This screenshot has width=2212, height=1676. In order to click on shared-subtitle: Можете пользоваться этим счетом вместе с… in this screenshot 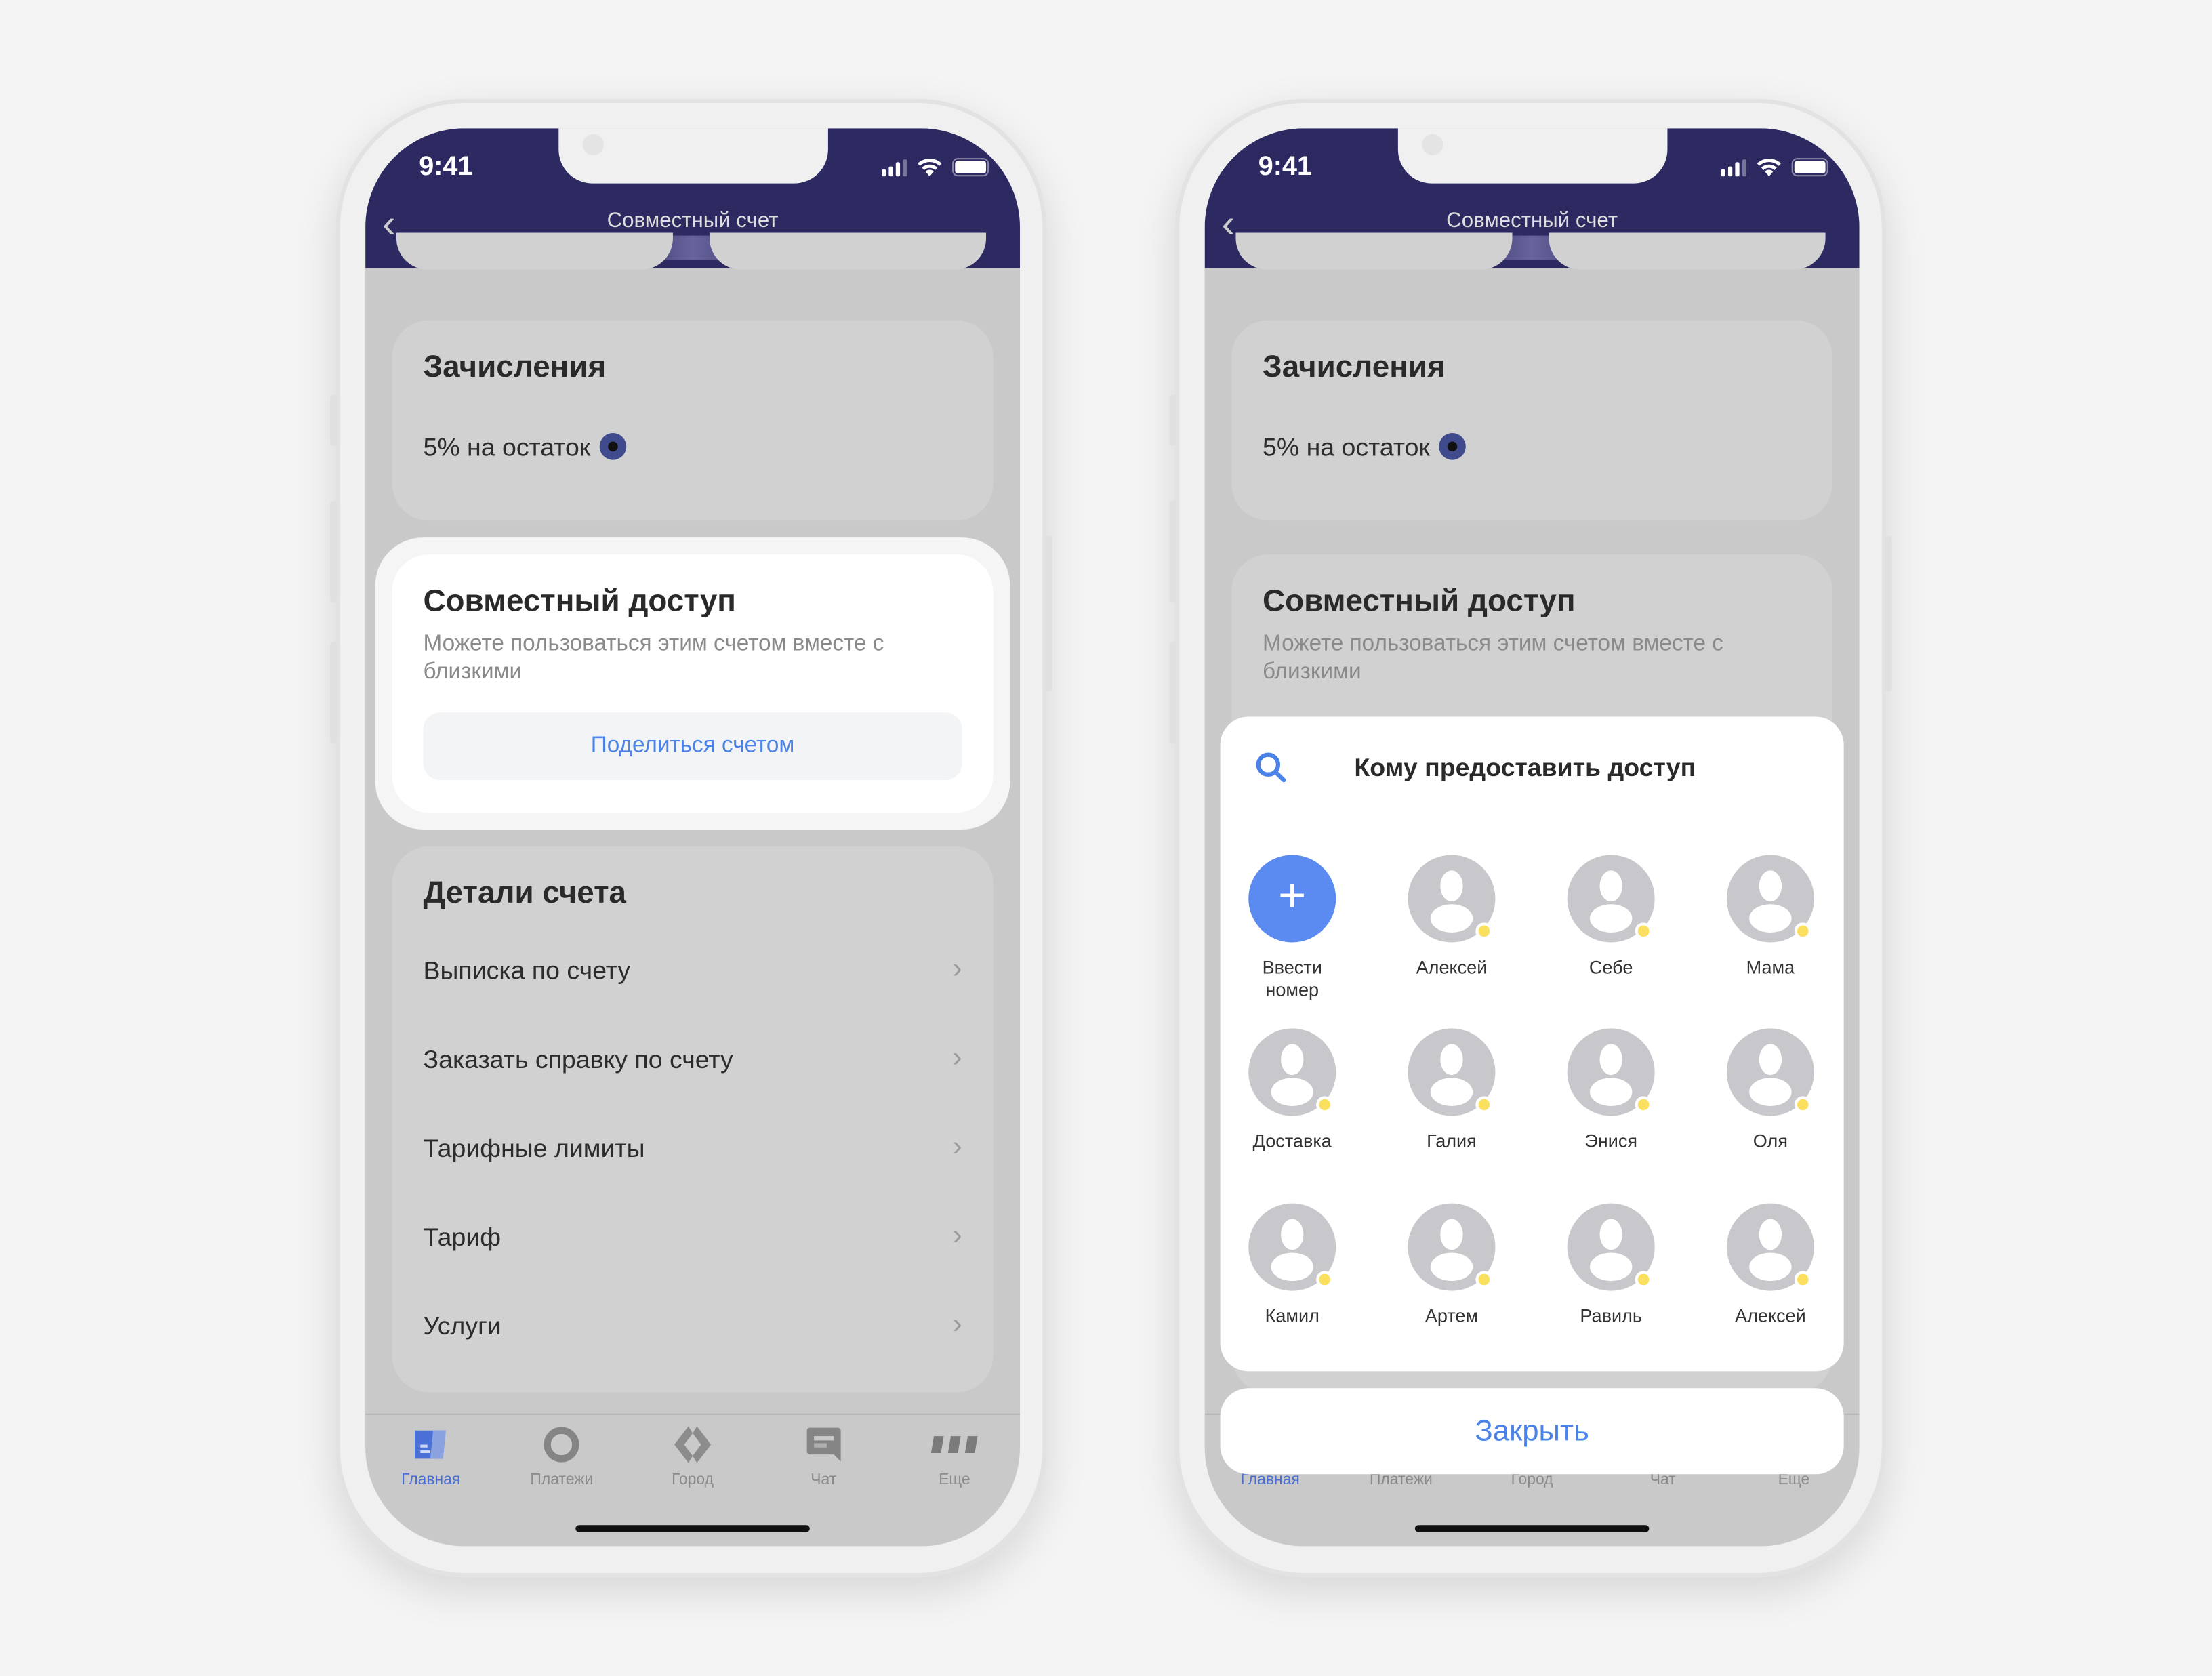, I will do `click(1493, 658)`.